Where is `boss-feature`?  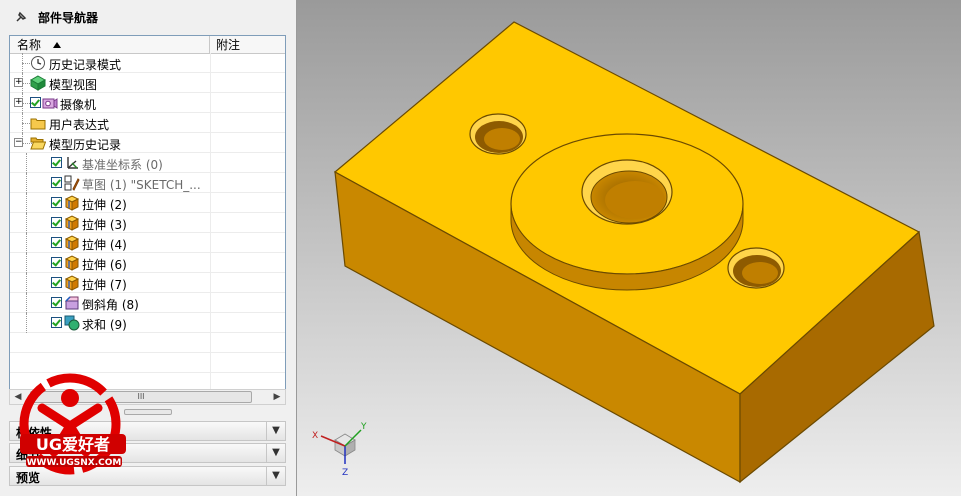
boss-feature is located at coordinates (627, 212).